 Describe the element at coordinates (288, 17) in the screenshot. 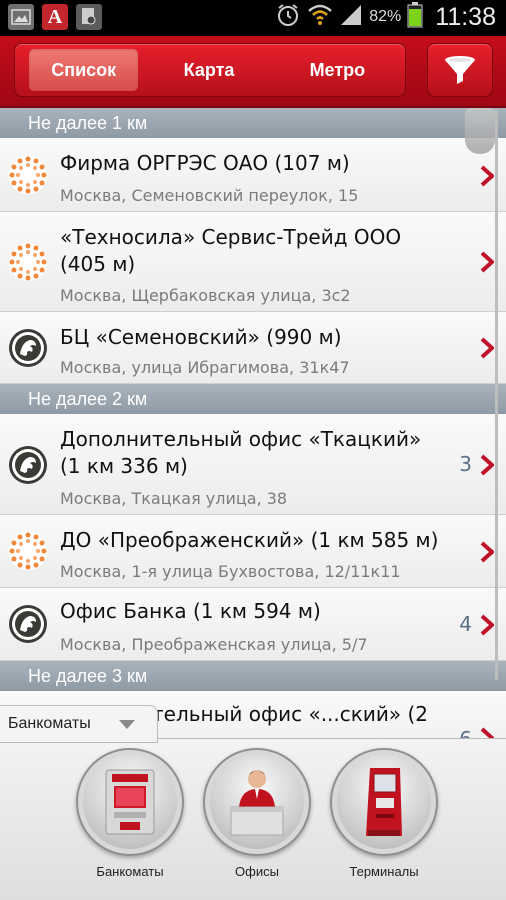

I see `alarm-icon` at that location.